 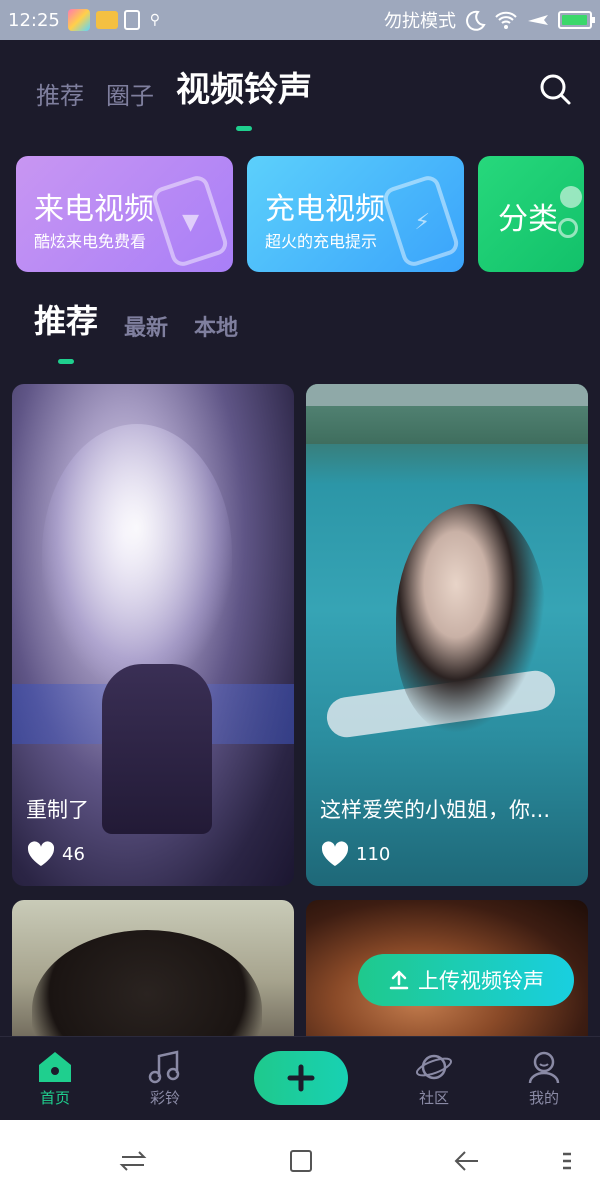 I want to click on like-count: 46, so click(x=73, y=854).